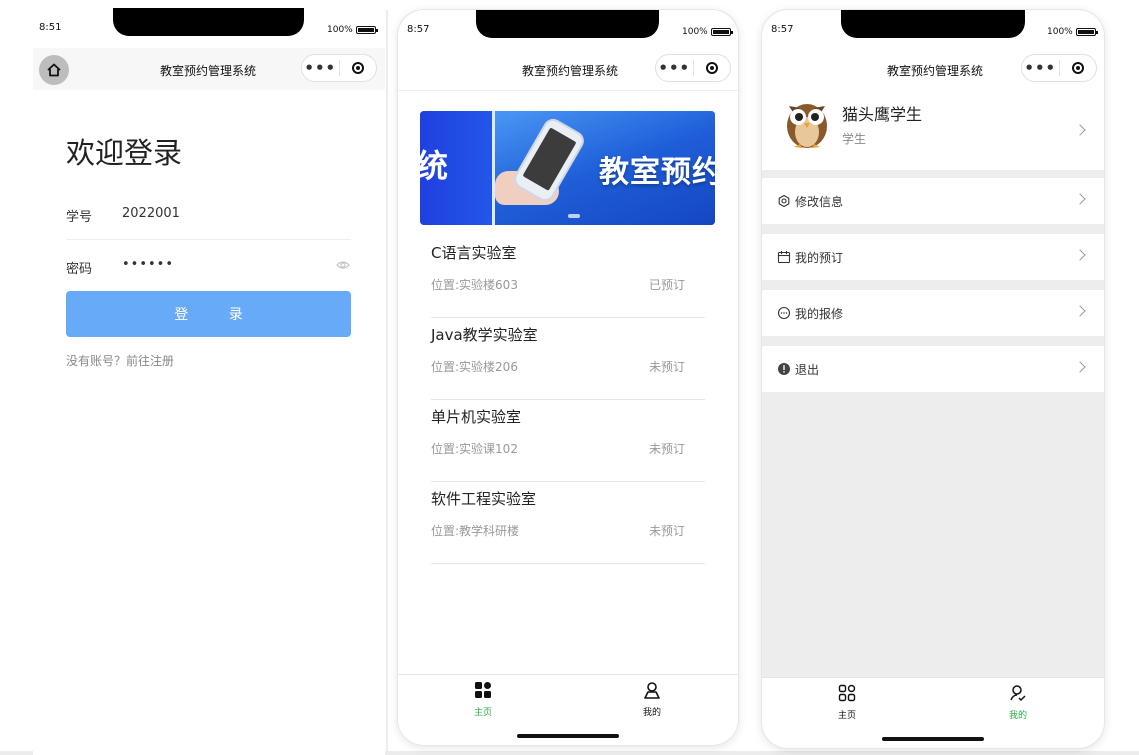 The height and width of the screenshot is (755, 1139). I want to click on eye-icon, so click(343, 265).